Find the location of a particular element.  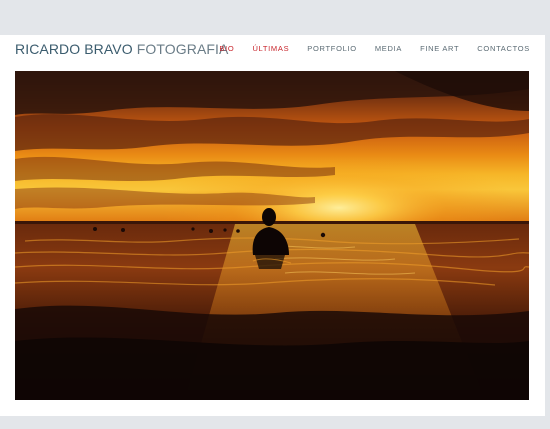

nav-item-contactos: CONTACTOS is located at coordinates (494, 49).